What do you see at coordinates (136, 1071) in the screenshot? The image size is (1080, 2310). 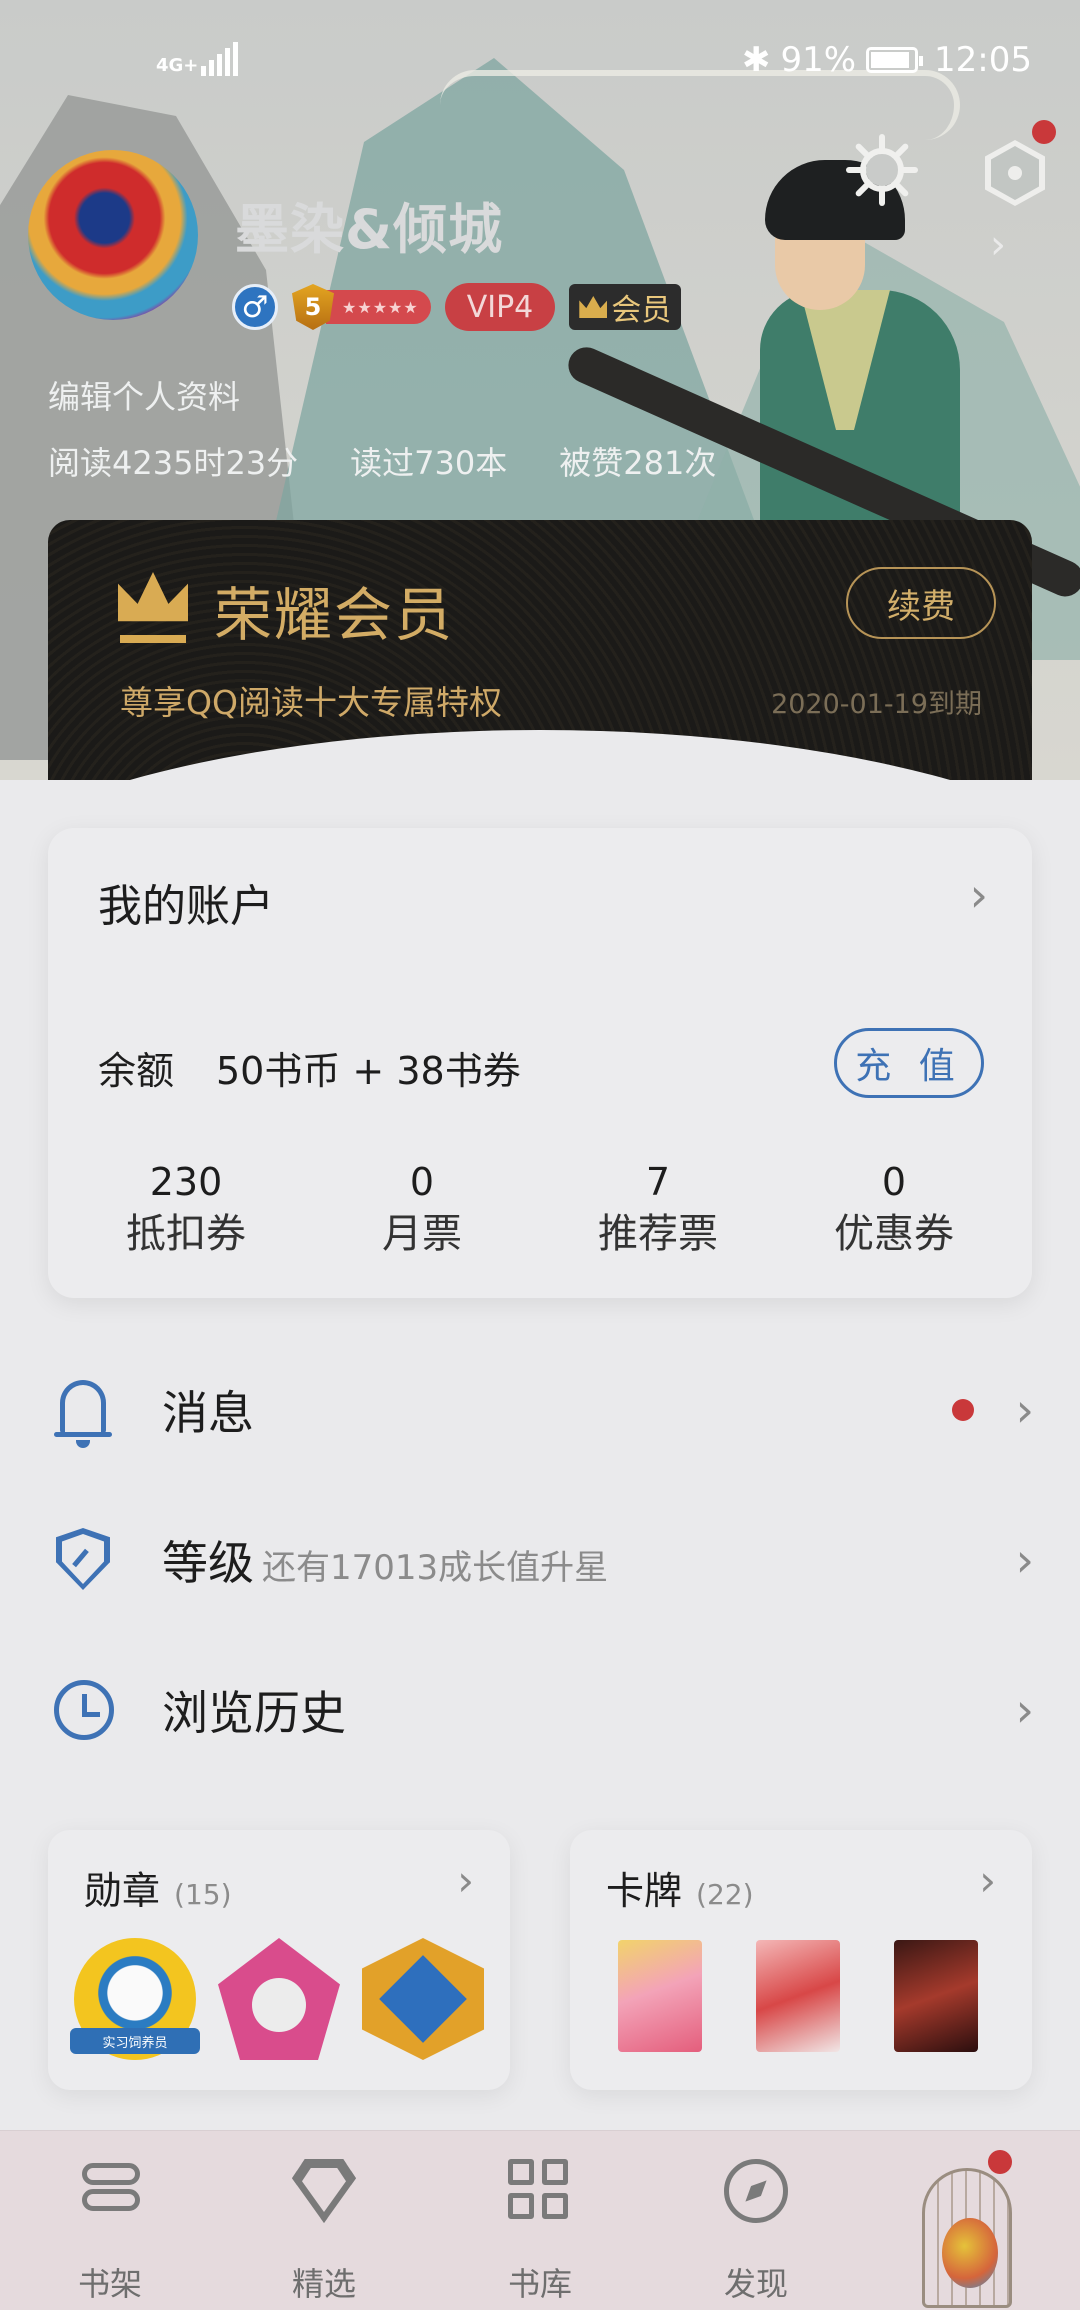 I see `balance-label: 余额` at bounding box center [136, 1071].